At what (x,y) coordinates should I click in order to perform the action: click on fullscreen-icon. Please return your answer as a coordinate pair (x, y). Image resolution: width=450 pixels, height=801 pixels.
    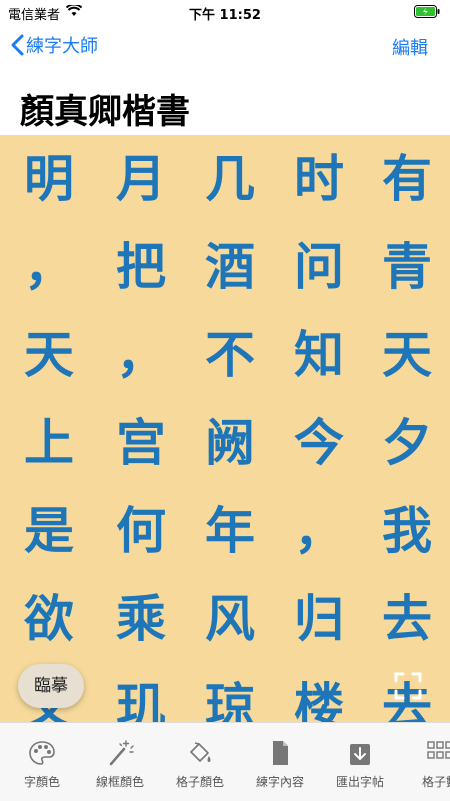
    Looking at the image, I should click on (408, 686).